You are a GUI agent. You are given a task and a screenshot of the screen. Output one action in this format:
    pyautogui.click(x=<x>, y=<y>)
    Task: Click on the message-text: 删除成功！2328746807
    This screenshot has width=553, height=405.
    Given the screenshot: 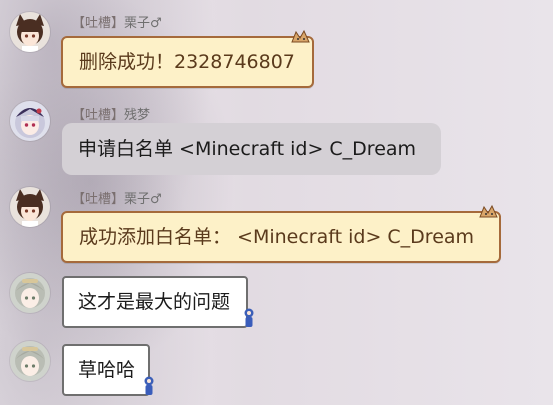 What is the action you would take?
    pyautogui.click(x=187, y=62)
    